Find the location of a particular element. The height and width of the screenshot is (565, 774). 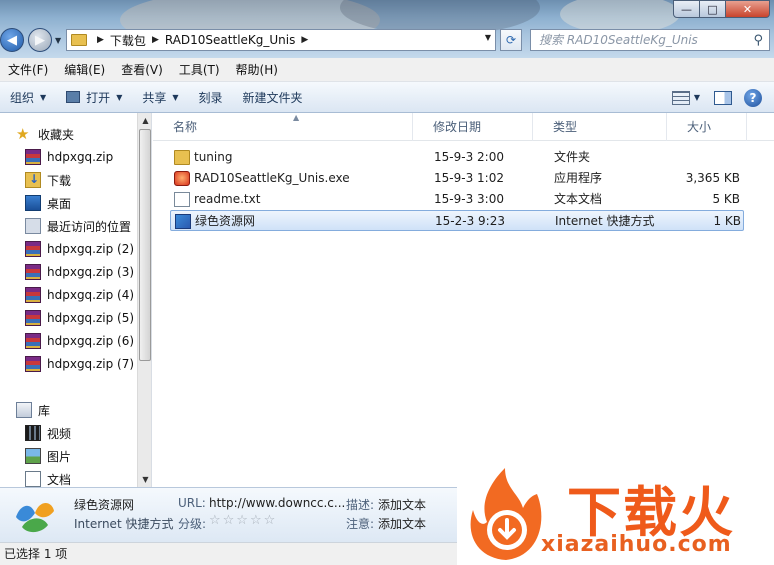

status-text: 已选择 1 项 is located at coordinates (36, 554).